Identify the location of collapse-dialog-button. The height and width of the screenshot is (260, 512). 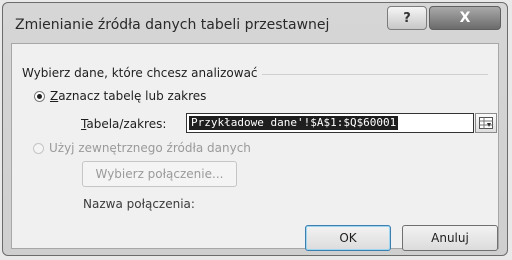
(486, 123).